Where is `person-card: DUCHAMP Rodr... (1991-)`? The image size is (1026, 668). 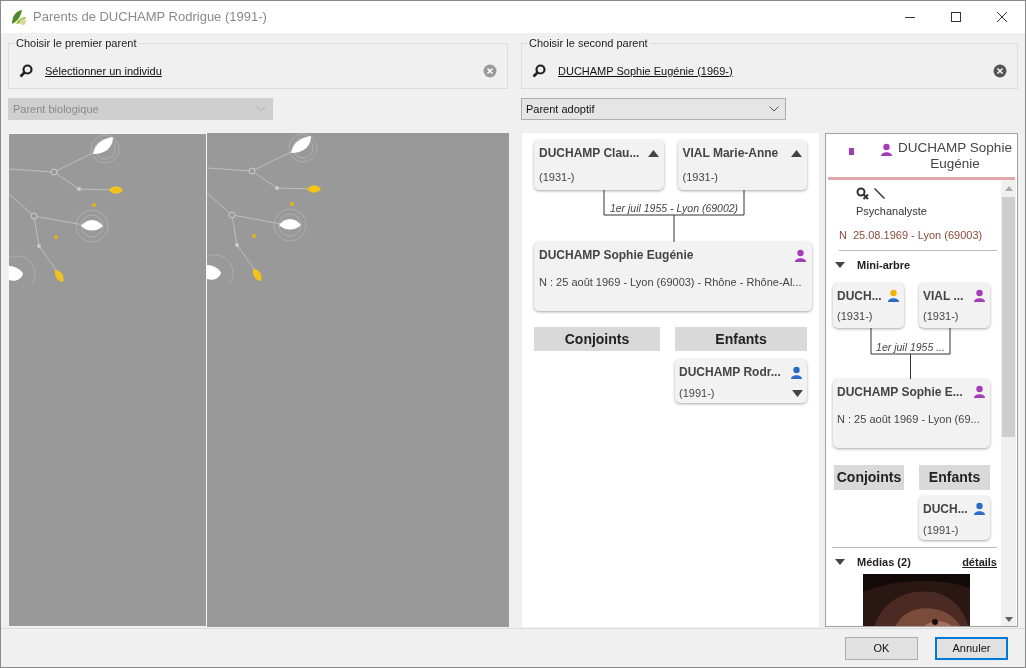
person-card: DUCHAMP Rodr... (1991-) is located at coordinates (741, 381).